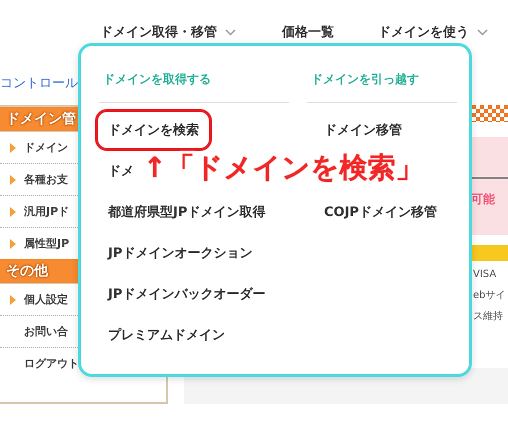 The height and width of the screenshot is (421, 508). What do you see at coordinates (382, 85) in the screenshot?
I see `menu-heading: ドメインを引っ越す` at bounding box center [382, 85].